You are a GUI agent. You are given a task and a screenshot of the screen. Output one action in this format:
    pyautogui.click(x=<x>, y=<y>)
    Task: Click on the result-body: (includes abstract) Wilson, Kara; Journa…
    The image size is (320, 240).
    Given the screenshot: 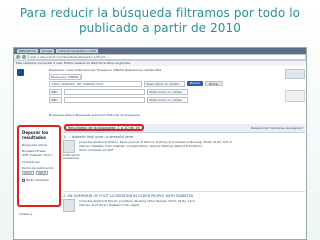 What is the action you would take?
    pyautogui.click(x=189, y=146)
    